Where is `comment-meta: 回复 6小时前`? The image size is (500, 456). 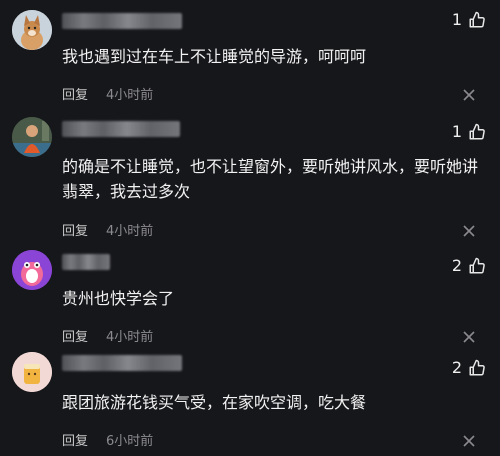 comment-meta: 回复 6小时前 is located at coordinates (107, 439).